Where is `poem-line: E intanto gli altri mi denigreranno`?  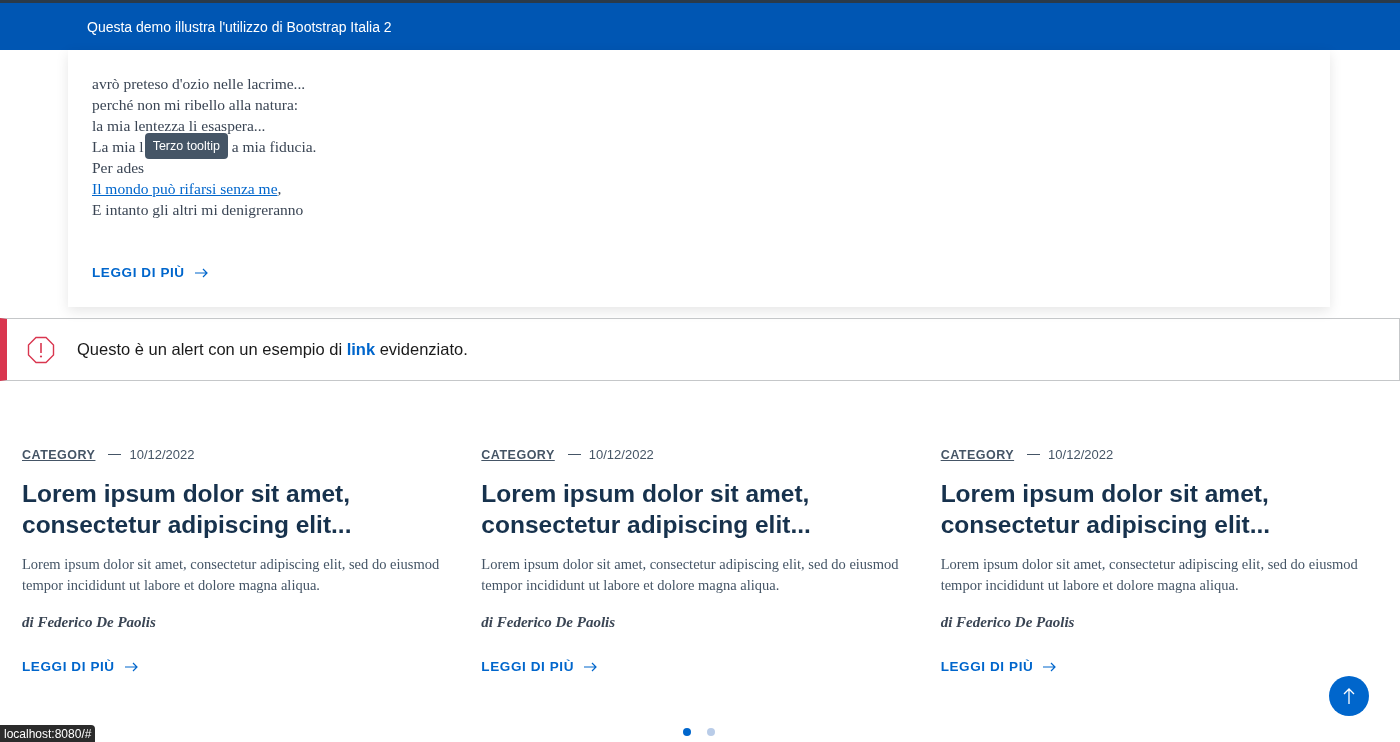 poem-line: E intanto gli altri mi denigreranno is located at coordinates (198, 210).